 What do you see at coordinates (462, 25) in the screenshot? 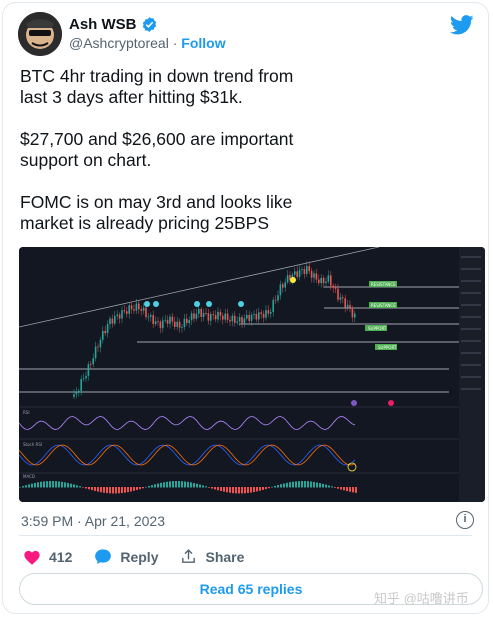
I see `twitter-bird-icon` at bounding box center [462, 25].